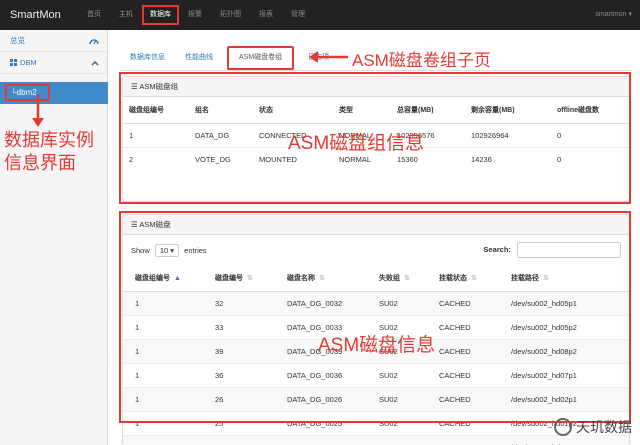 This screenshot has height=445, width=640. I want to click on sidebar-item-label: └dbm2, so click(27, 92).